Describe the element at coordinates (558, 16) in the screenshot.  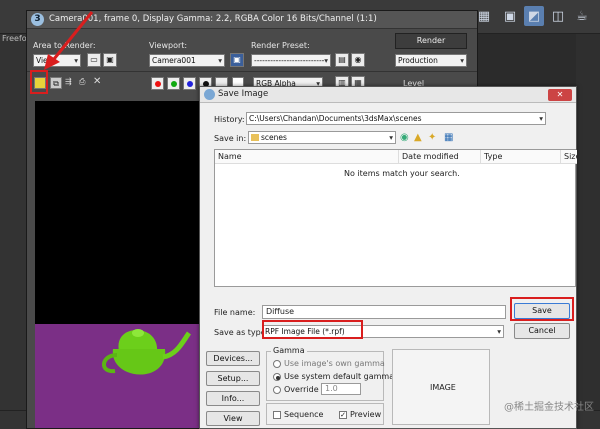
I see `material-editor-icon: ◫` at that location.